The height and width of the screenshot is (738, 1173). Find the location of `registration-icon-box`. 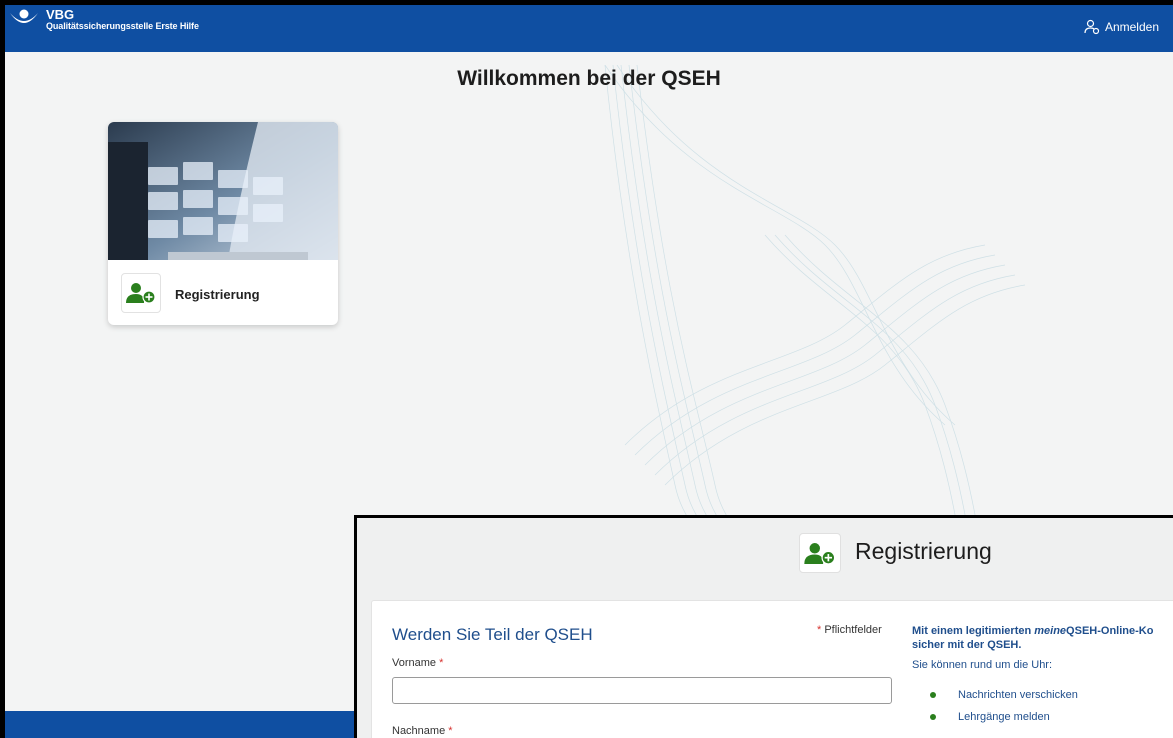

registration-icon-box is located at coordinates (141, 293).